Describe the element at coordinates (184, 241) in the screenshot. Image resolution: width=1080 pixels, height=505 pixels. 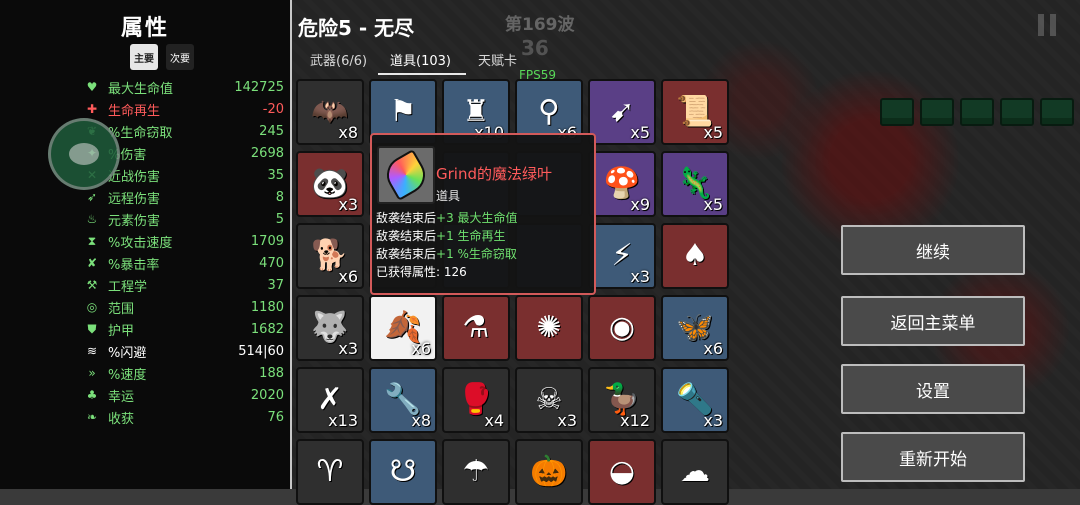
I see `stat-row: ⧗ %攻击速度 1709` at that location.